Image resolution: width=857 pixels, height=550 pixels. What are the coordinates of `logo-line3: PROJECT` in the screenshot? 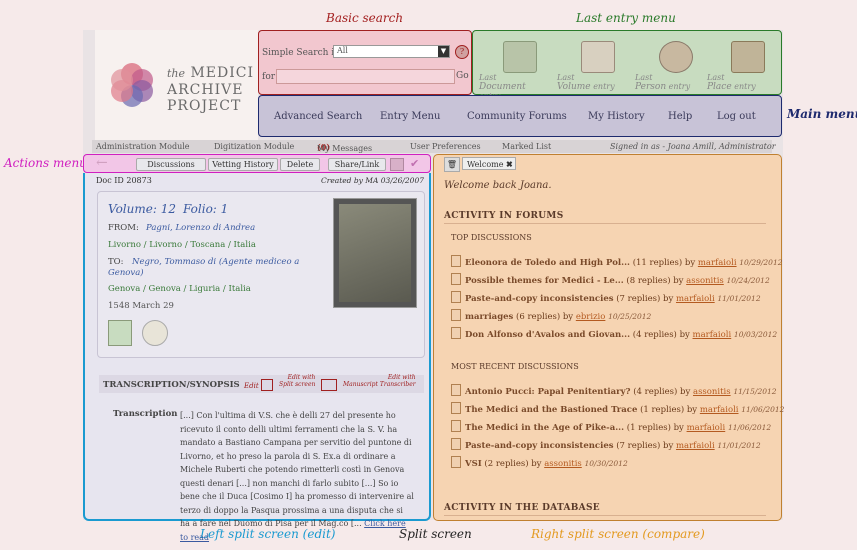 It's located at (204, 106).